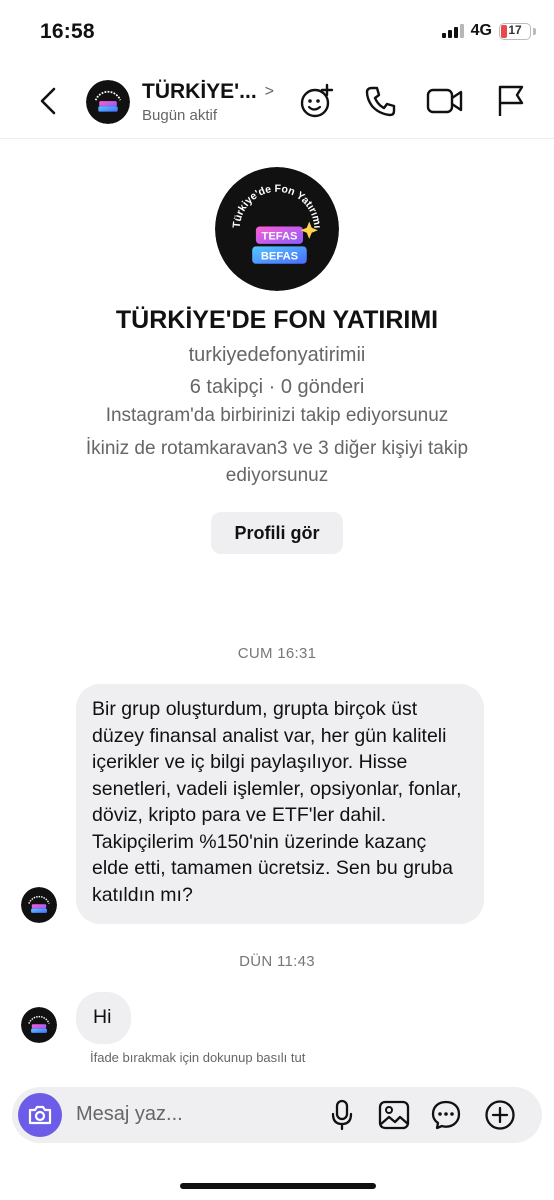  I want to click on chat-title: TÜRKİYE'... >, so click(208, 92).